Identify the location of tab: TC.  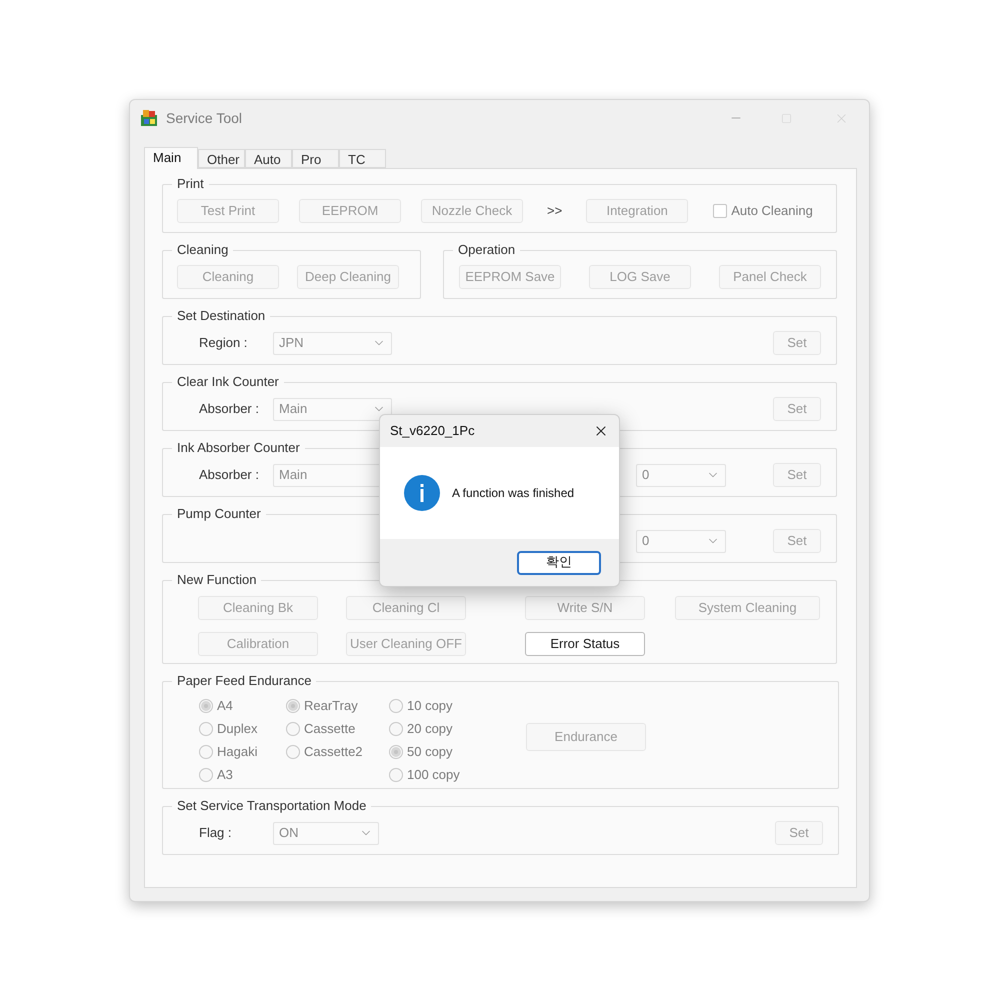
(362, 158).